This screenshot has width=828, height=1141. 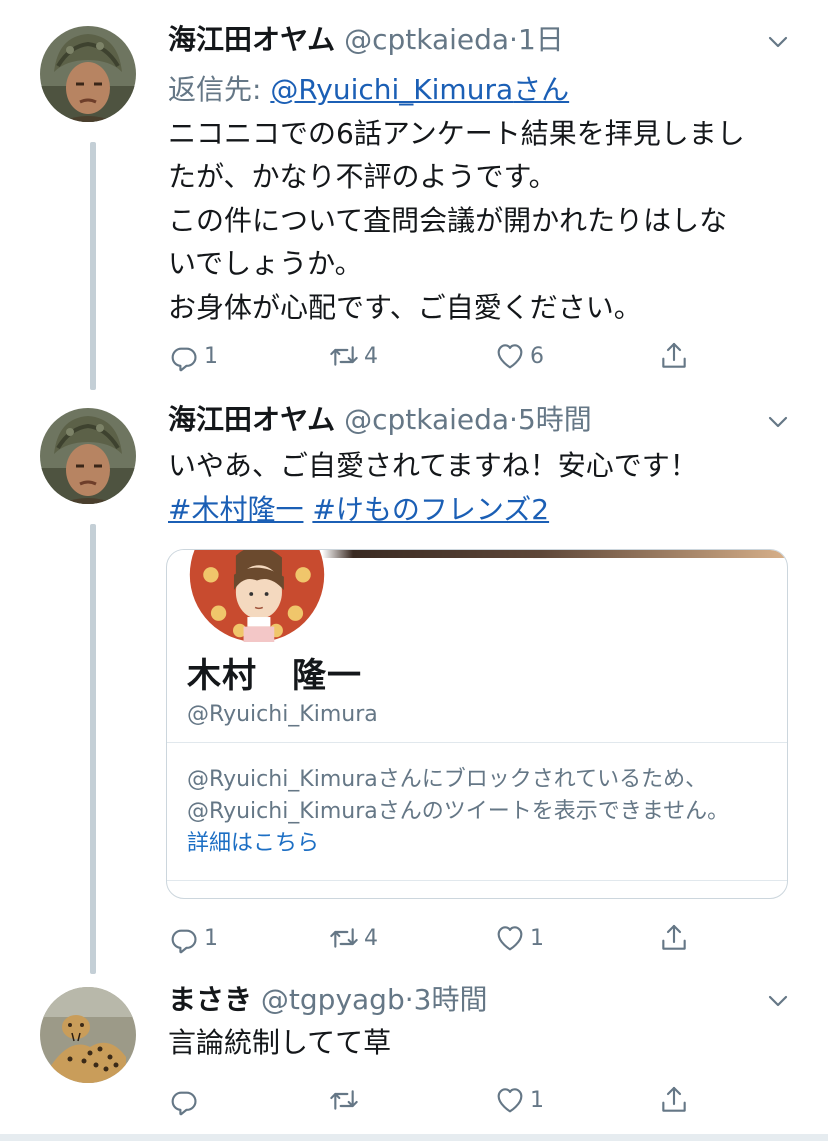 I want to click on tweet-header: 海江田オヤム @cptkaieda·1日, so click(x=366, y=40).